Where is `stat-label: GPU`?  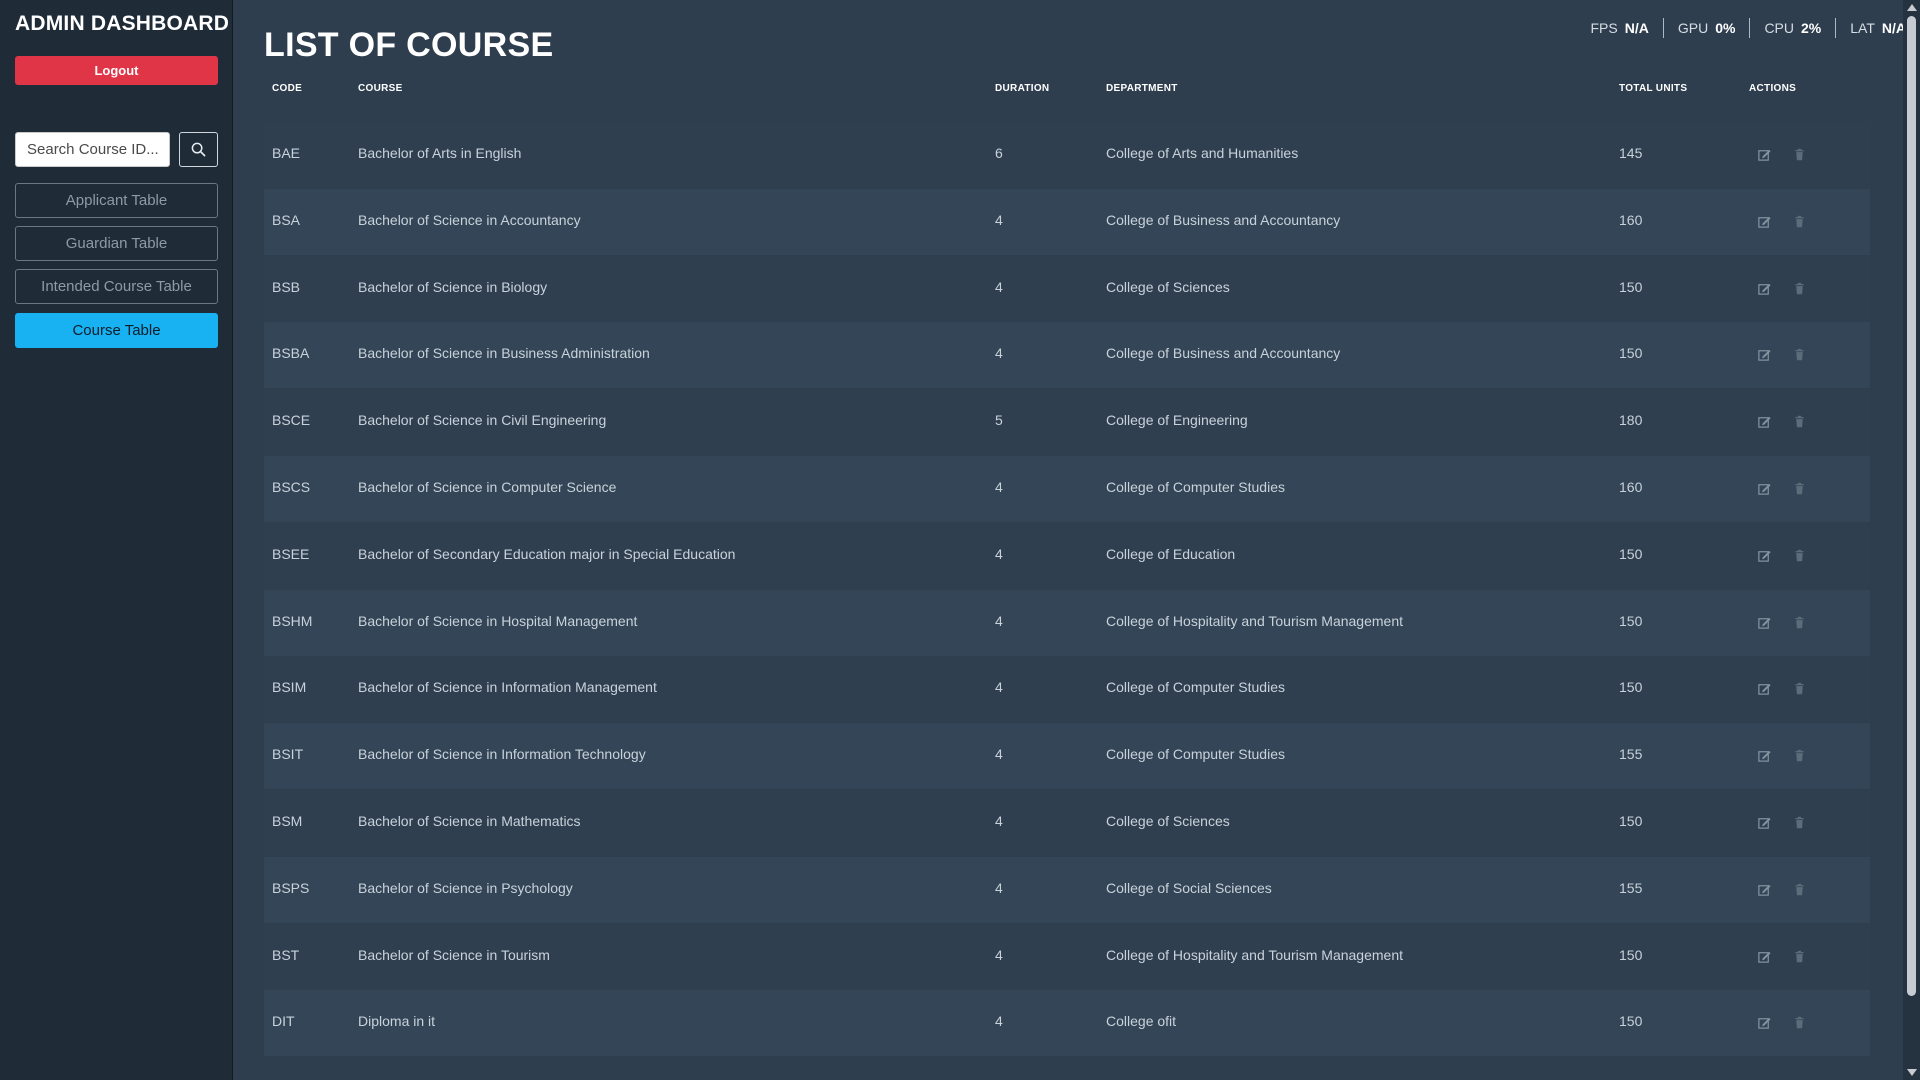
stat-label: GPU is located at coordinates (1693, 28).